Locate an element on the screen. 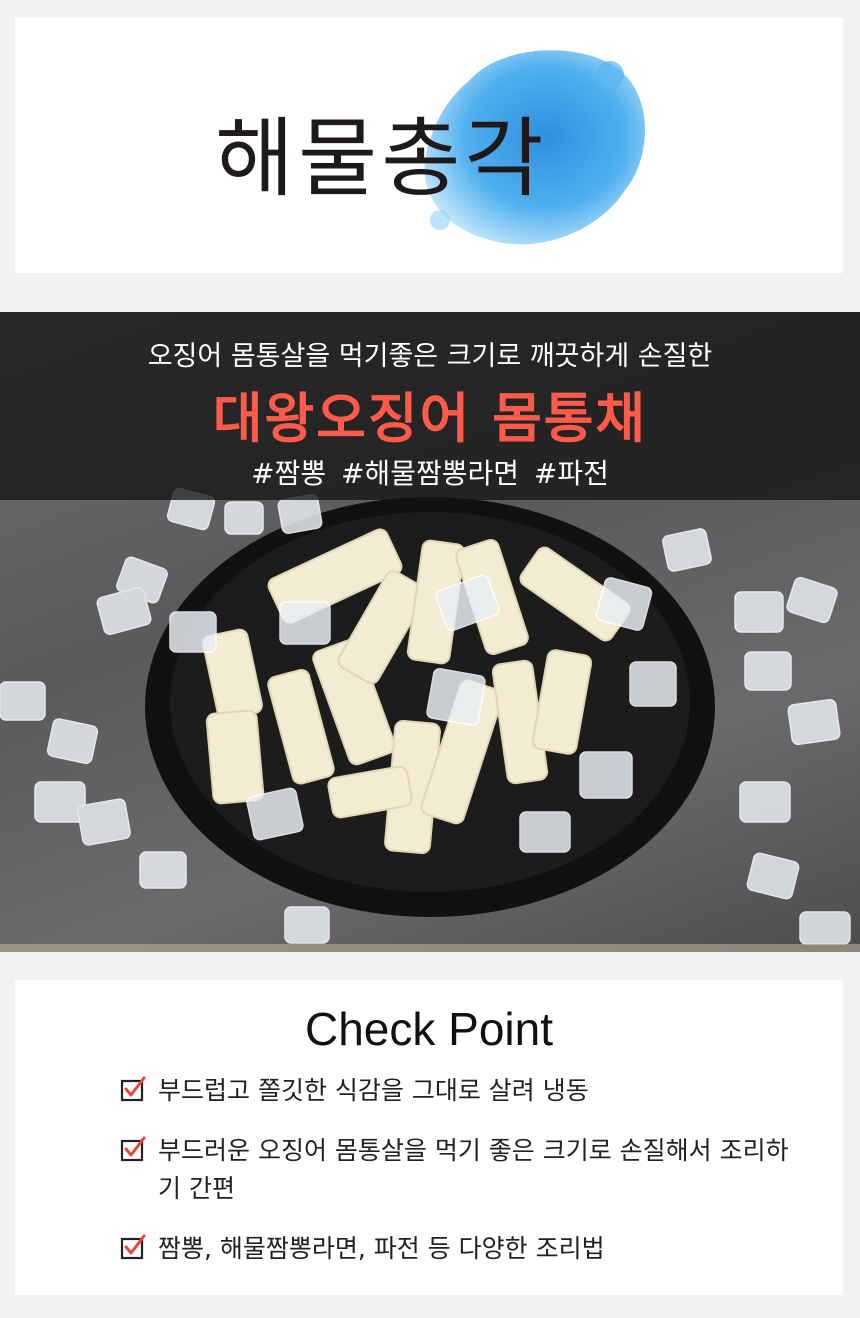 The image size is (860, 1318). hero-hashtags: #짬뽕 #해물짬뽕라면 #파전 is located at coordinates (430, 473).